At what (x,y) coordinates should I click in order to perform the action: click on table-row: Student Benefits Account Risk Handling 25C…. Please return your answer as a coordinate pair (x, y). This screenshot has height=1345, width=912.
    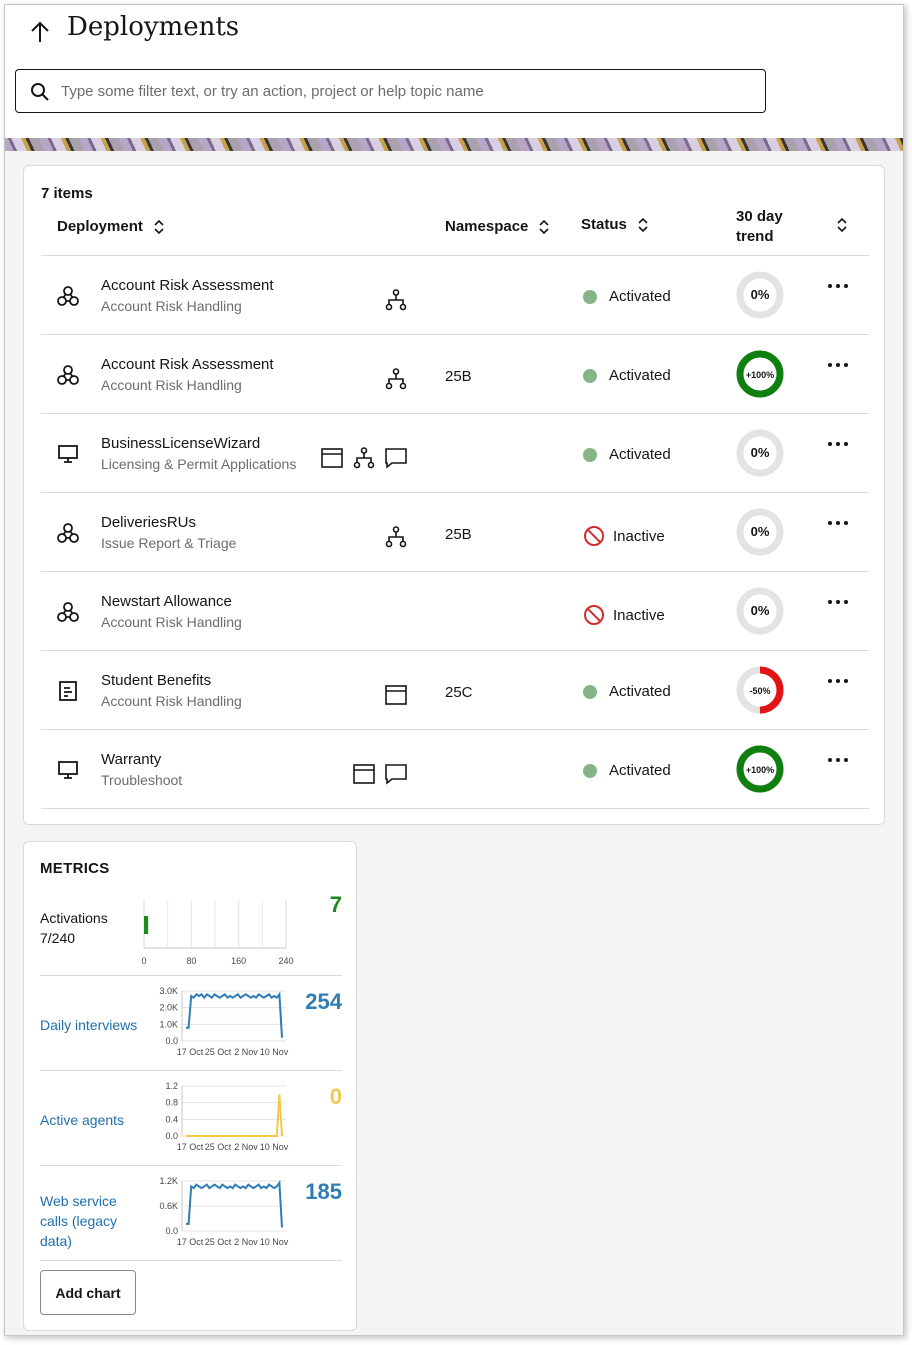
    Looking at the image, I should click on (455, 690).